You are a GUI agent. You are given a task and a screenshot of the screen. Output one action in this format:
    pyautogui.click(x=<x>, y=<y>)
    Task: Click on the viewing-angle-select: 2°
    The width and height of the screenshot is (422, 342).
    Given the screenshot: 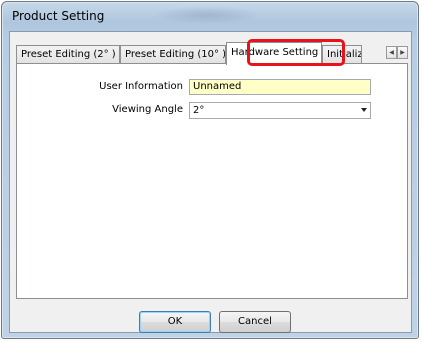 What is the action you would take?
    pyautogui.click(x=280, y=110)
    